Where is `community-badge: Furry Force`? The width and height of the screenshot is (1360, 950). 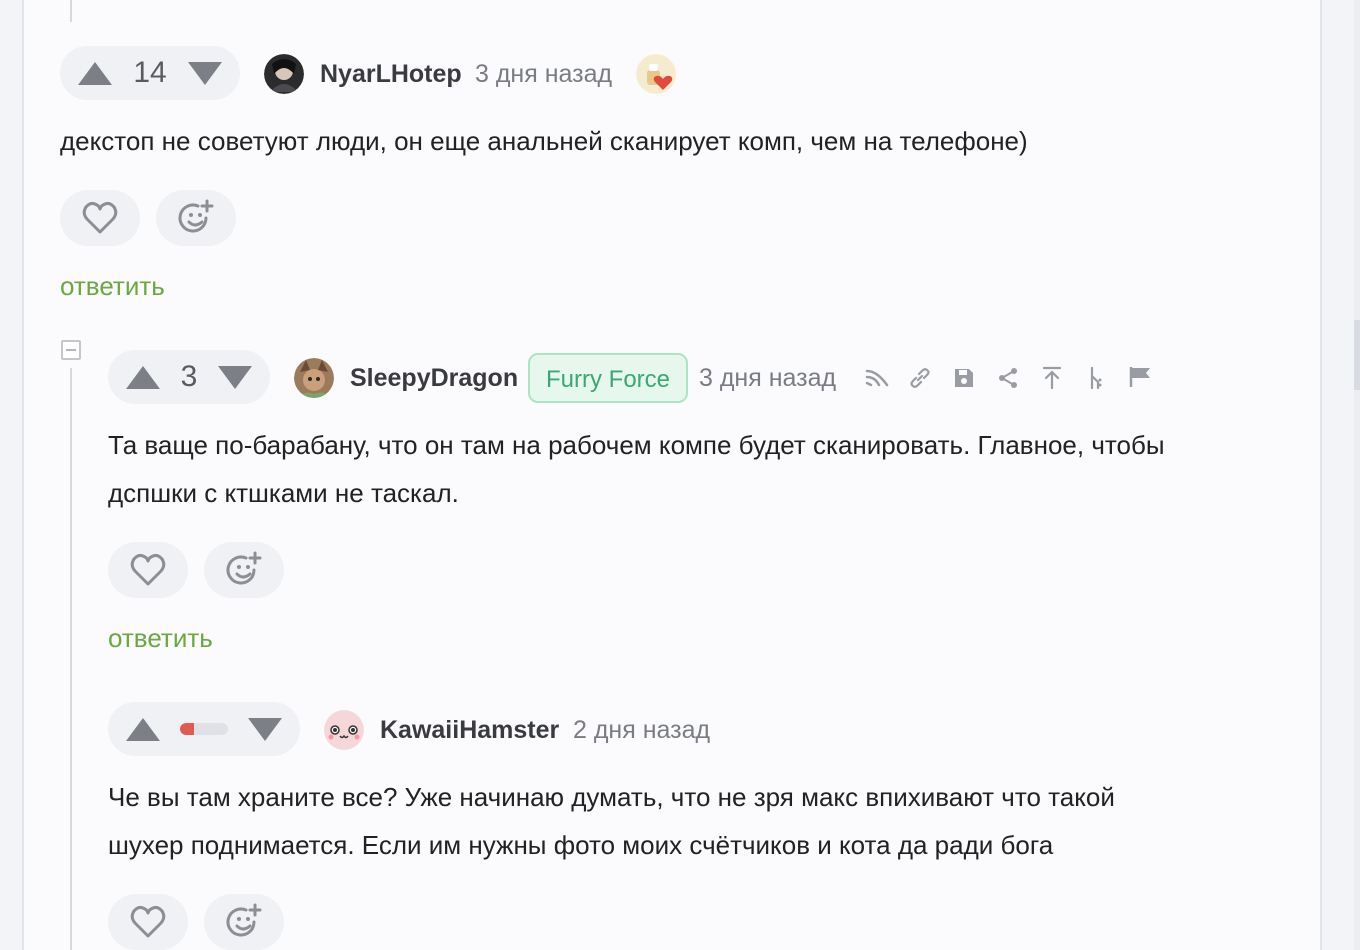
community-badge: Furry Force is located at coordinates (608, 378).